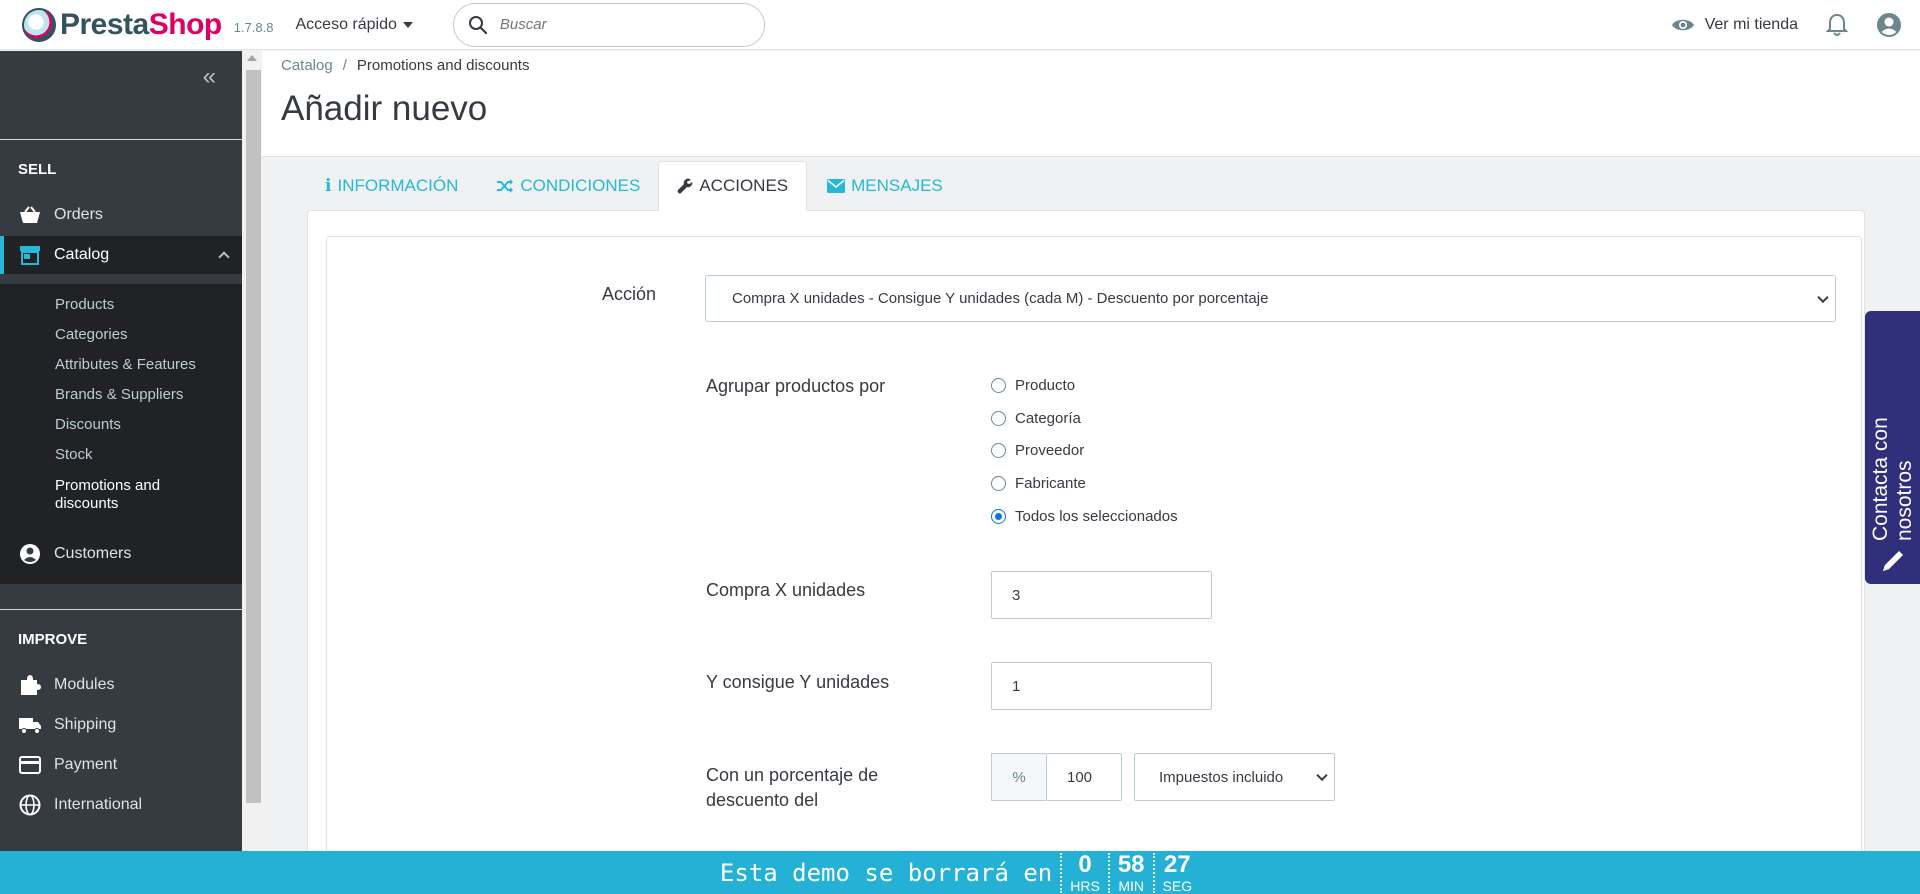 This screenshot has height=894, width=1920. Describe the element at coordinates (209, 77) in the screenshot. I see `collapse-sidebar-icon: «` at that location.